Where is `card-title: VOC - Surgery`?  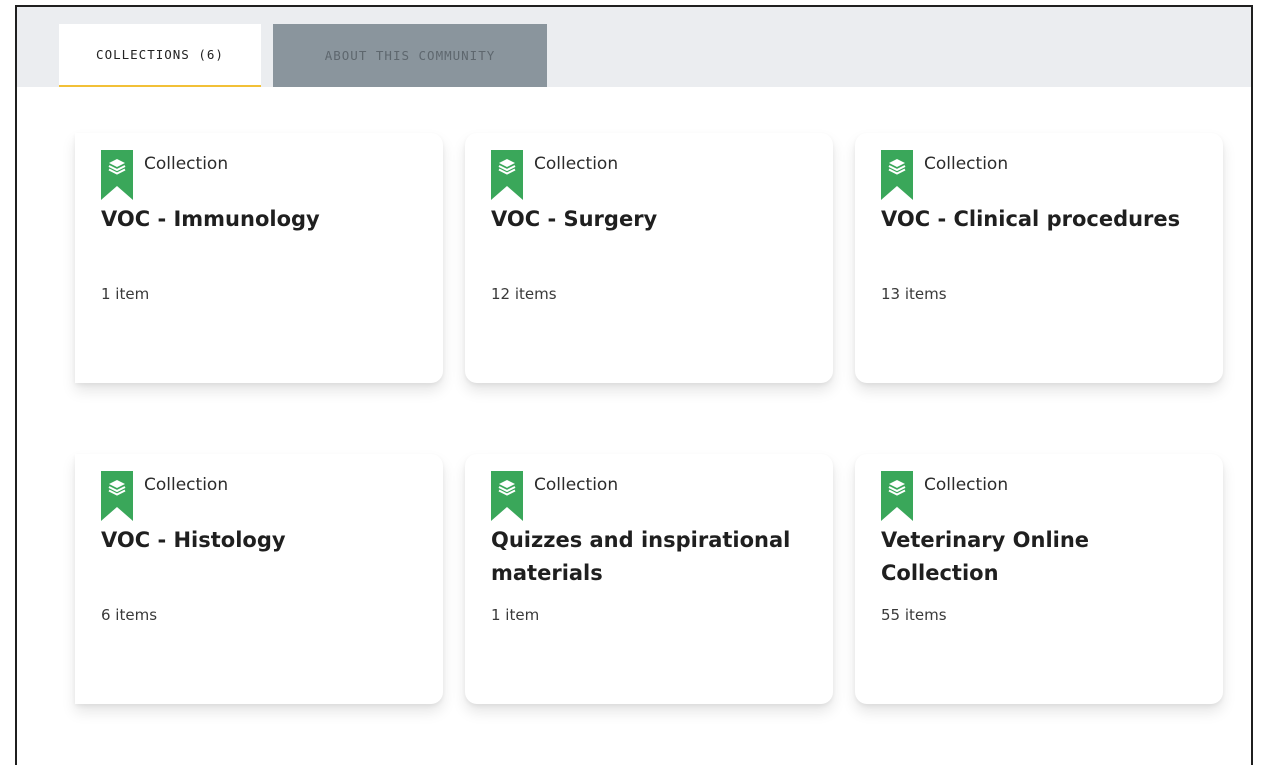 card-title: VOC - Surgery is located at coordinates (651, 243).